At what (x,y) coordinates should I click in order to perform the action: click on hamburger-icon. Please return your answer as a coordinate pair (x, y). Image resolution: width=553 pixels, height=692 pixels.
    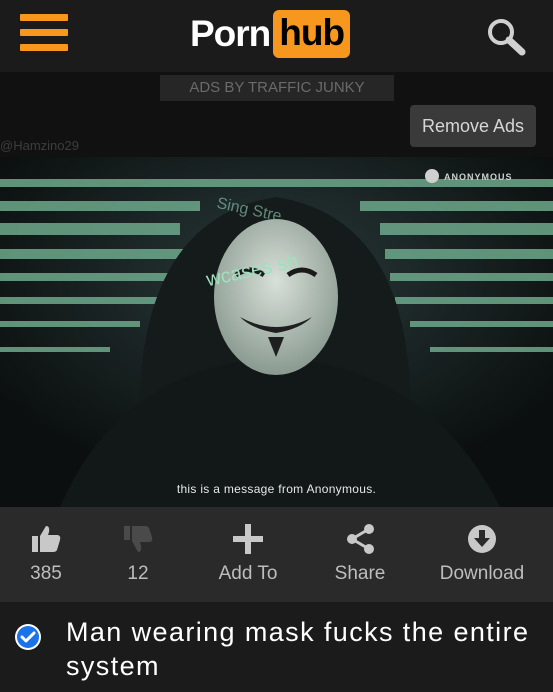
    Looking at the image, I should click on (44, 33).